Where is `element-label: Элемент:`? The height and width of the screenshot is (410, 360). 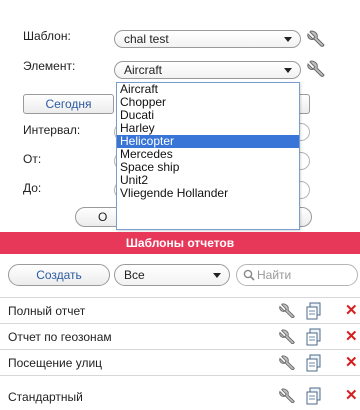 element-label: Элемент: is located at coordinates (49, 66).